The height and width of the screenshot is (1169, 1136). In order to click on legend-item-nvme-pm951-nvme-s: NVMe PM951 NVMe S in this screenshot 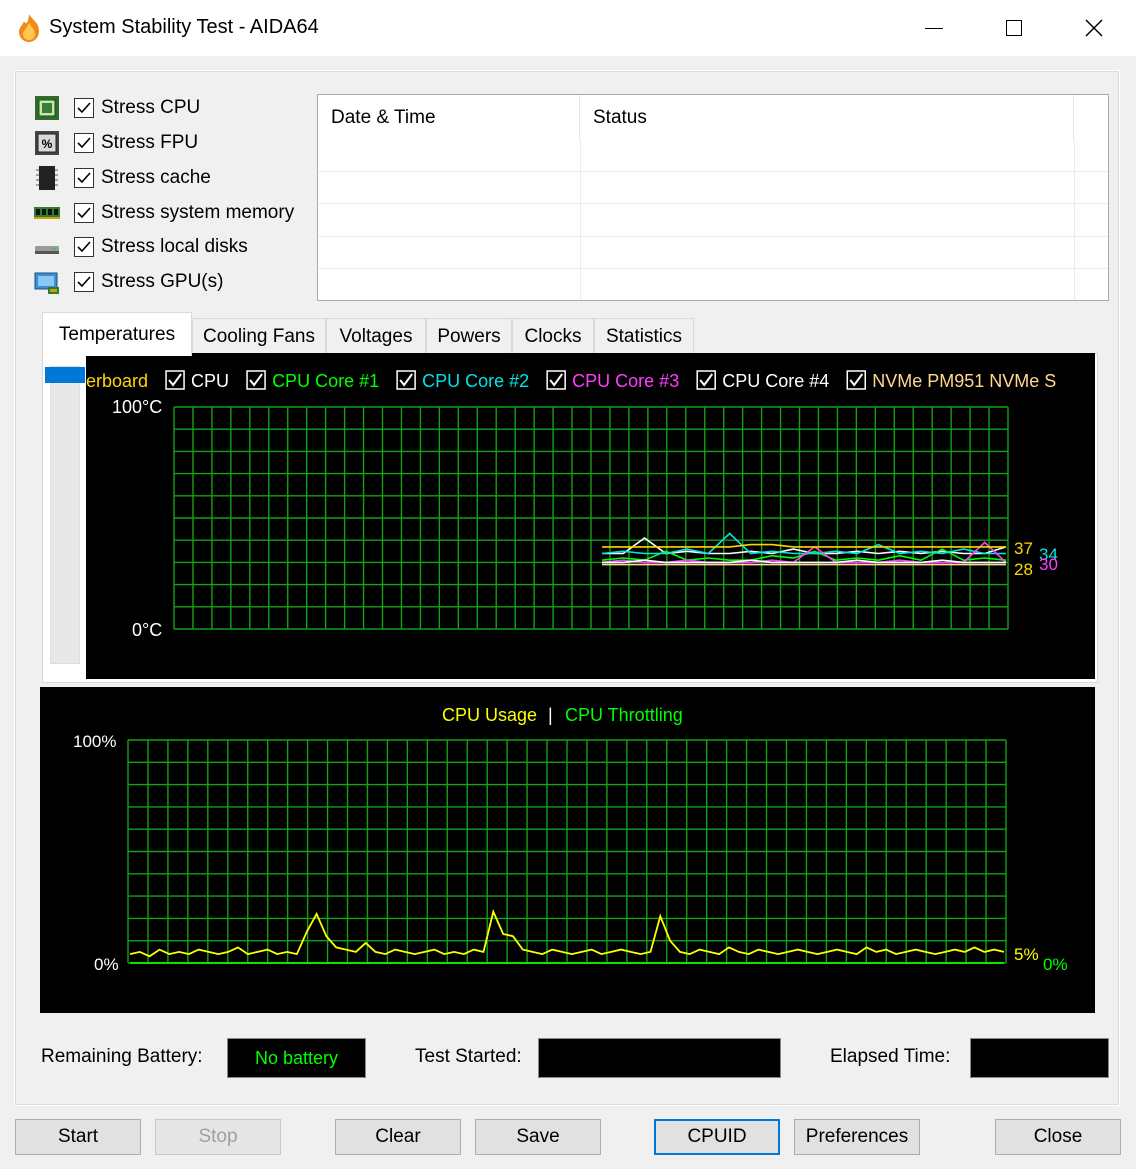, I will do `click(964, 381)`.